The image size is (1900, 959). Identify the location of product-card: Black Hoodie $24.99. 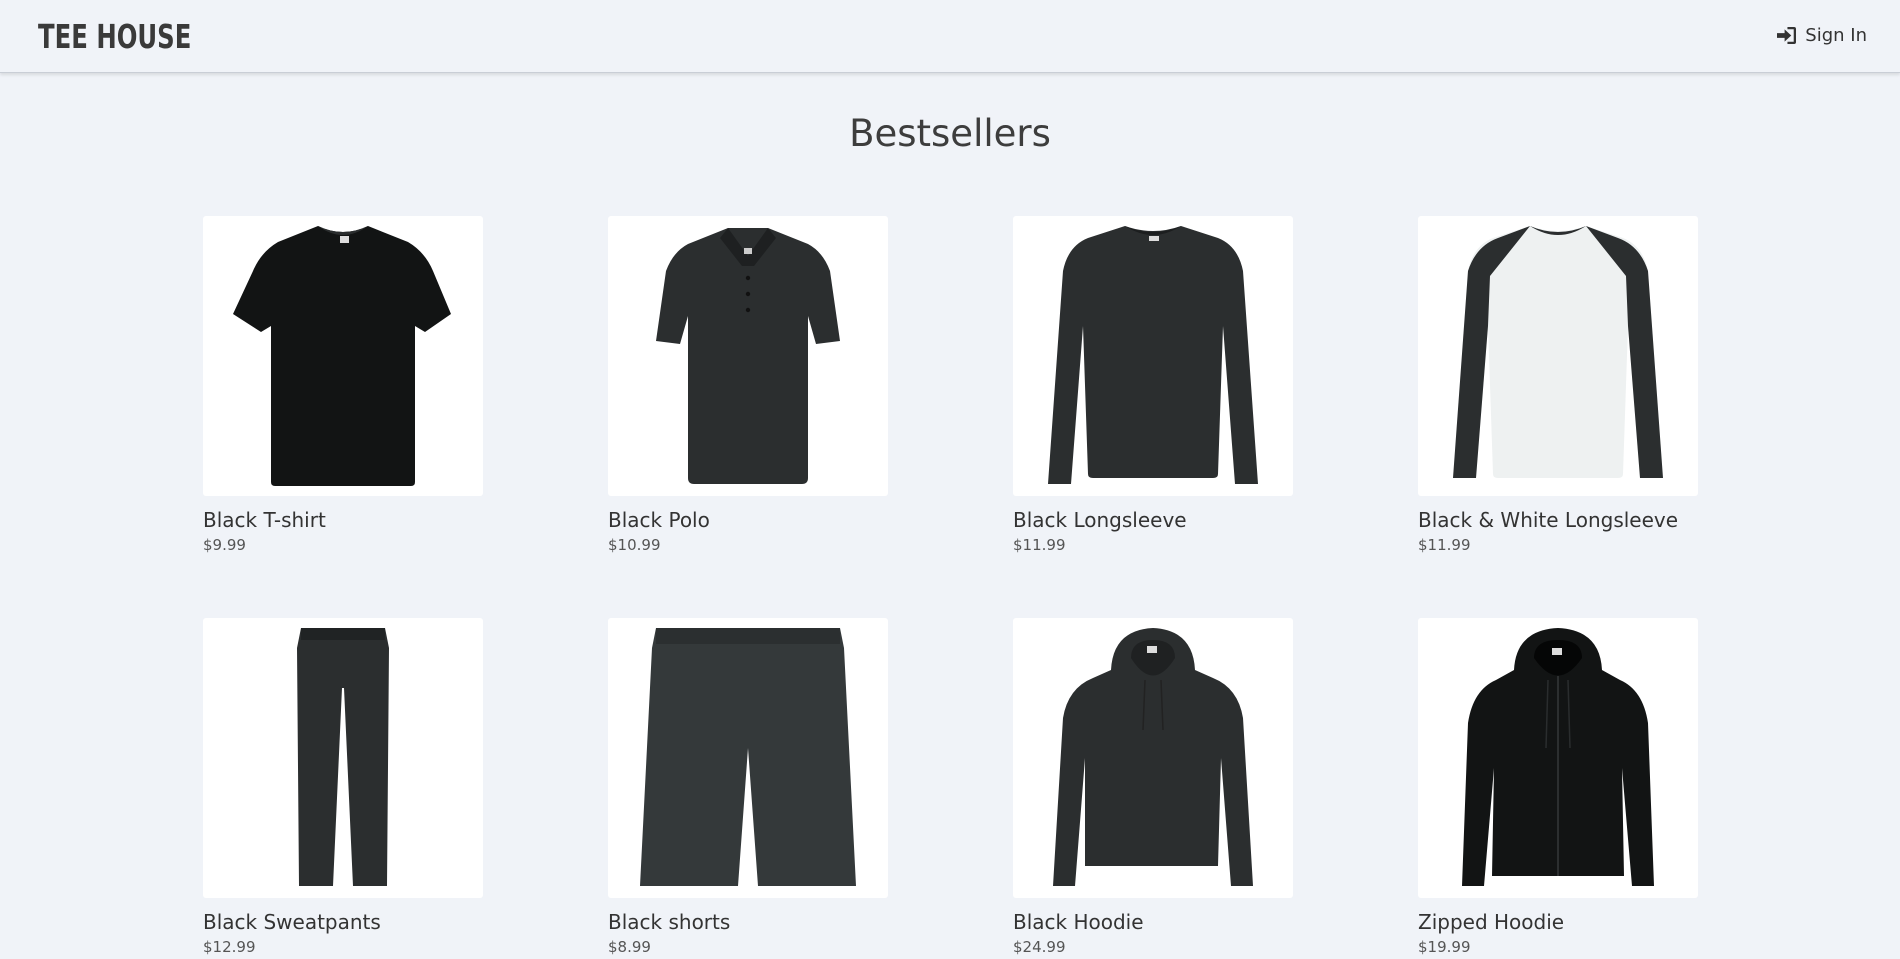
(1153, 787).